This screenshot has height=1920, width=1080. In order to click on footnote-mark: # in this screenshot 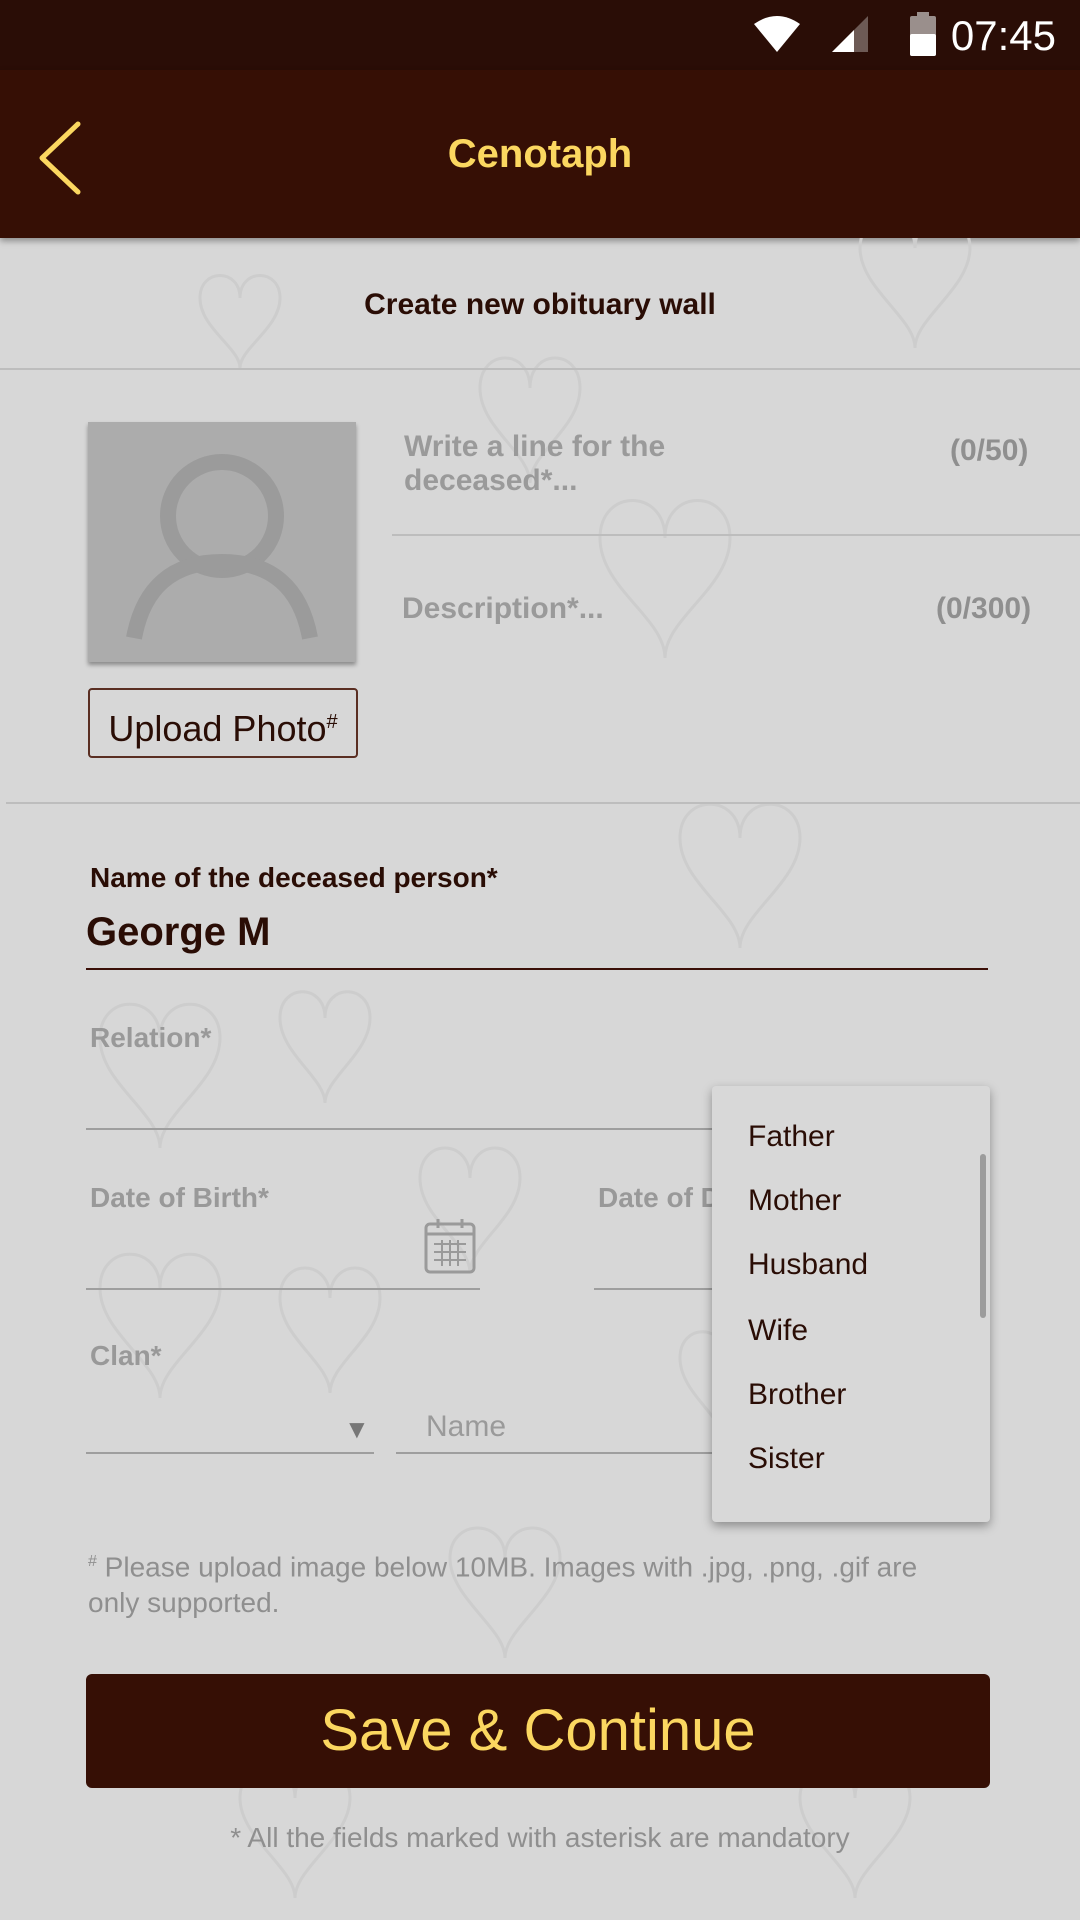, I will do `click(92, 1561)`.